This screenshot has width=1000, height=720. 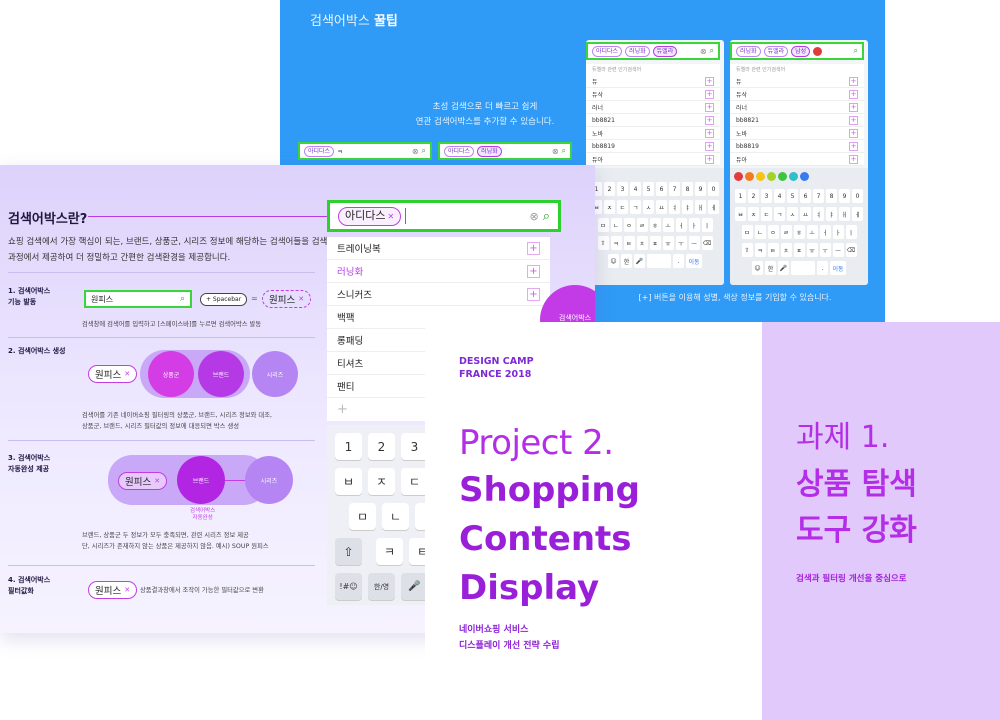 I want to click on key: 5, so click(x=648, y=189).